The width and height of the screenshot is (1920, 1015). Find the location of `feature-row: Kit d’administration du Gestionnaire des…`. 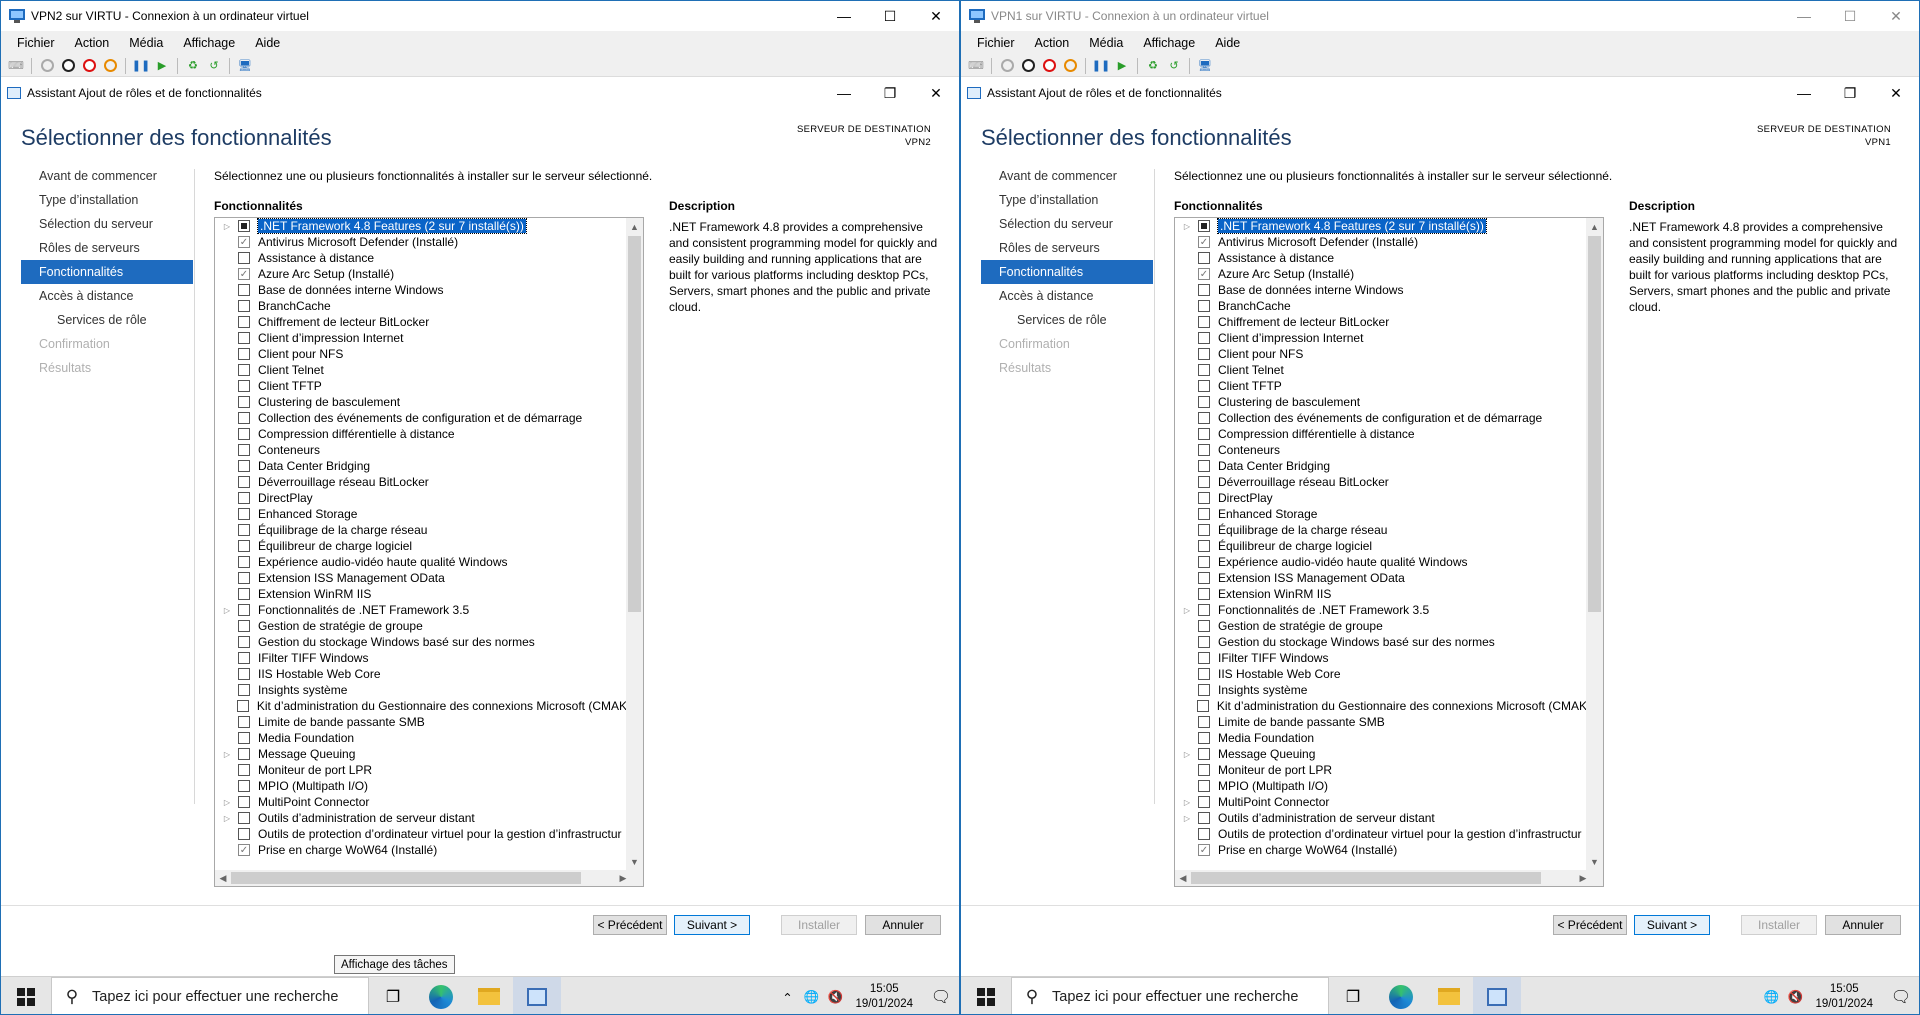

feature-row: Kit d’administration du Gestionnaire des… is located at coordinates (1381, 706).